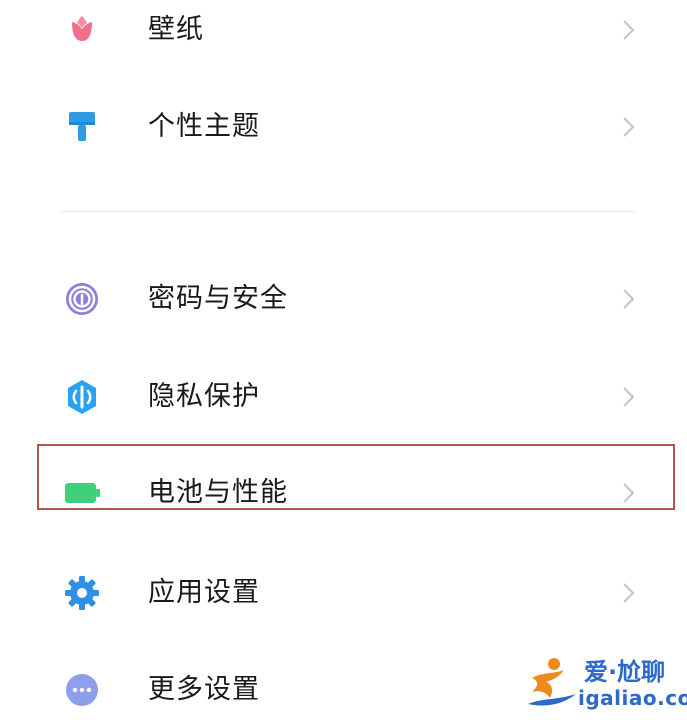 This screenshot has height=720, width=687. I want to click on settings-item-label: 密码与安全, so click(218, 298).